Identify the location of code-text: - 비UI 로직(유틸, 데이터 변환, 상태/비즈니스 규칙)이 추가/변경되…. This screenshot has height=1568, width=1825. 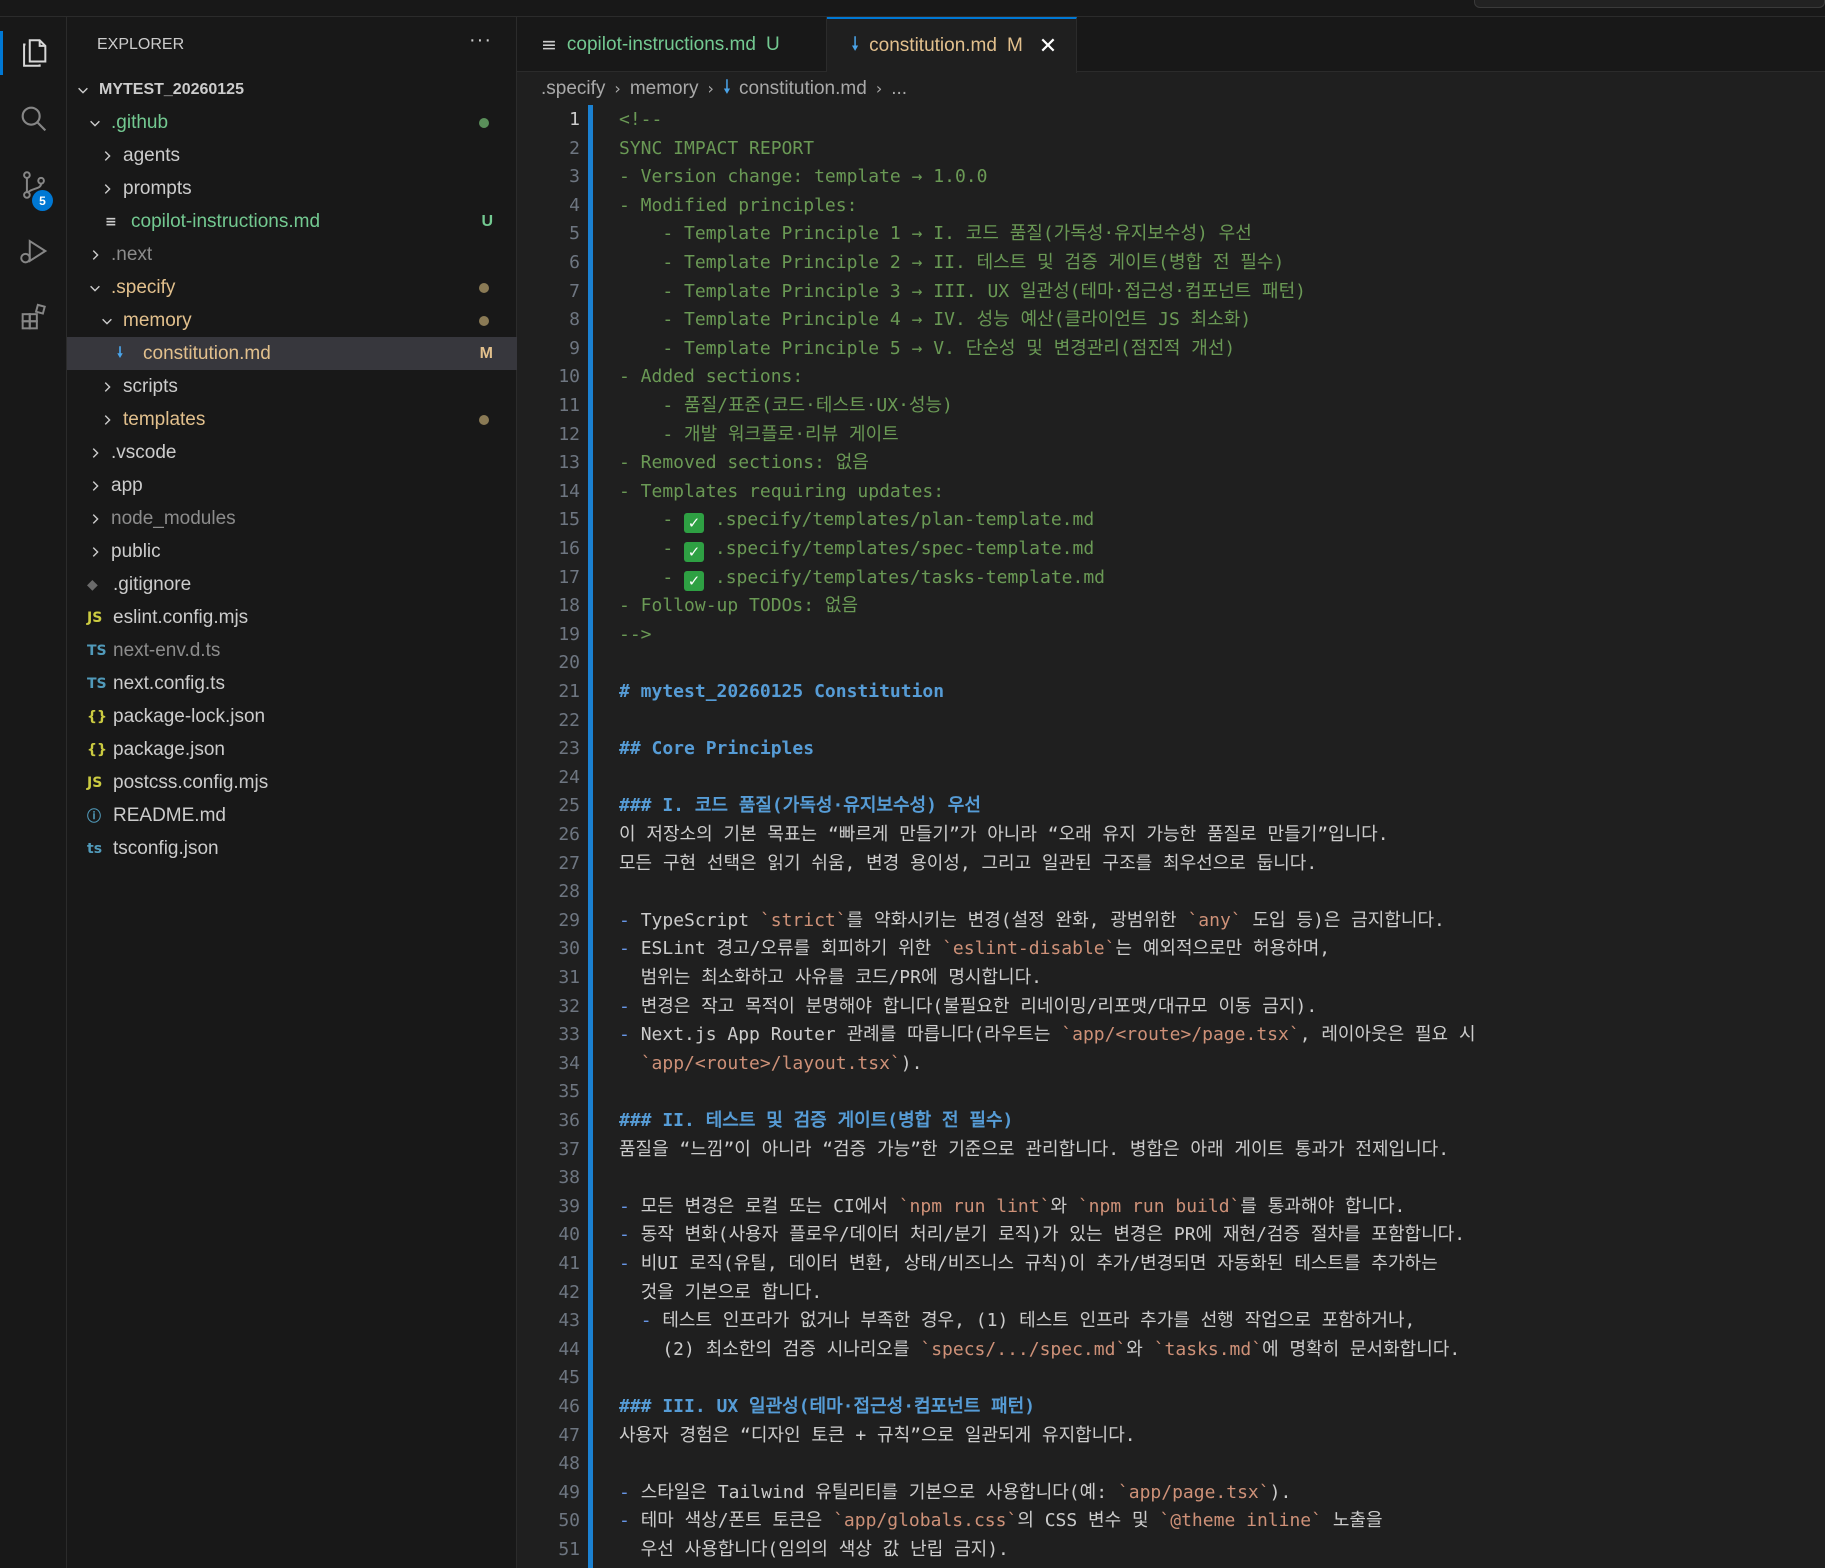
(1028, 1264).